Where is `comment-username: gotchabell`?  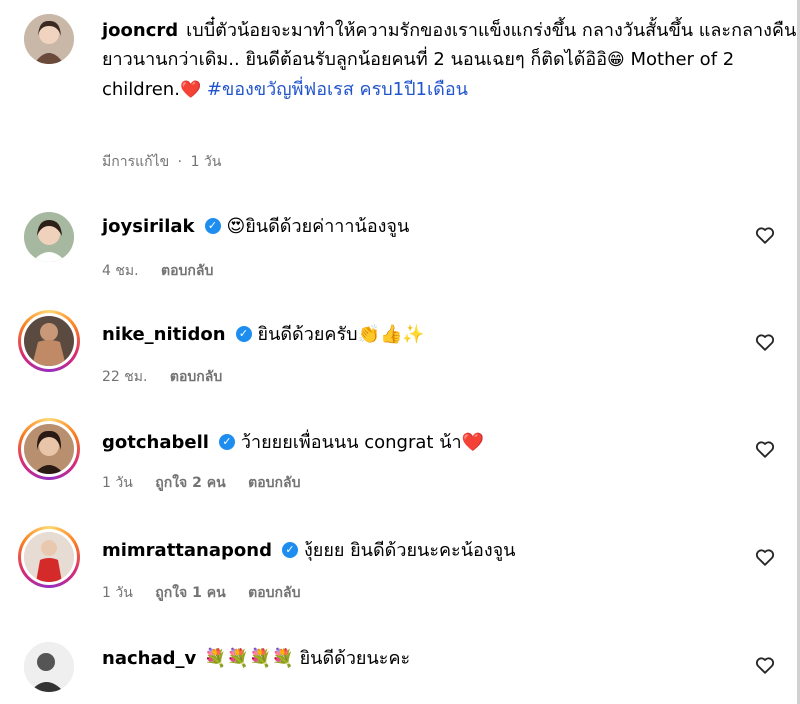 comment-username: gotchabell is located at coordinates (155, 442).